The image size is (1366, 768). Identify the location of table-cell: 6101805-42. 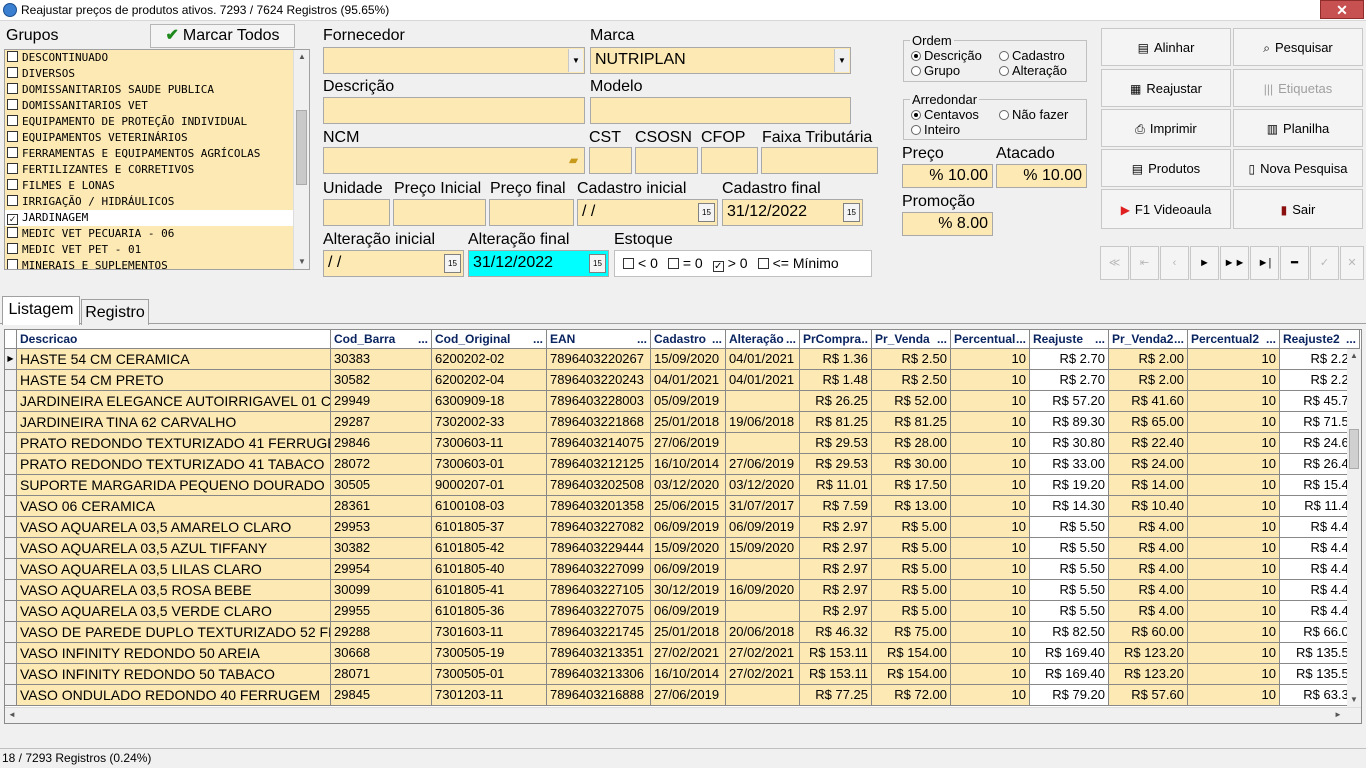
(489, 548).